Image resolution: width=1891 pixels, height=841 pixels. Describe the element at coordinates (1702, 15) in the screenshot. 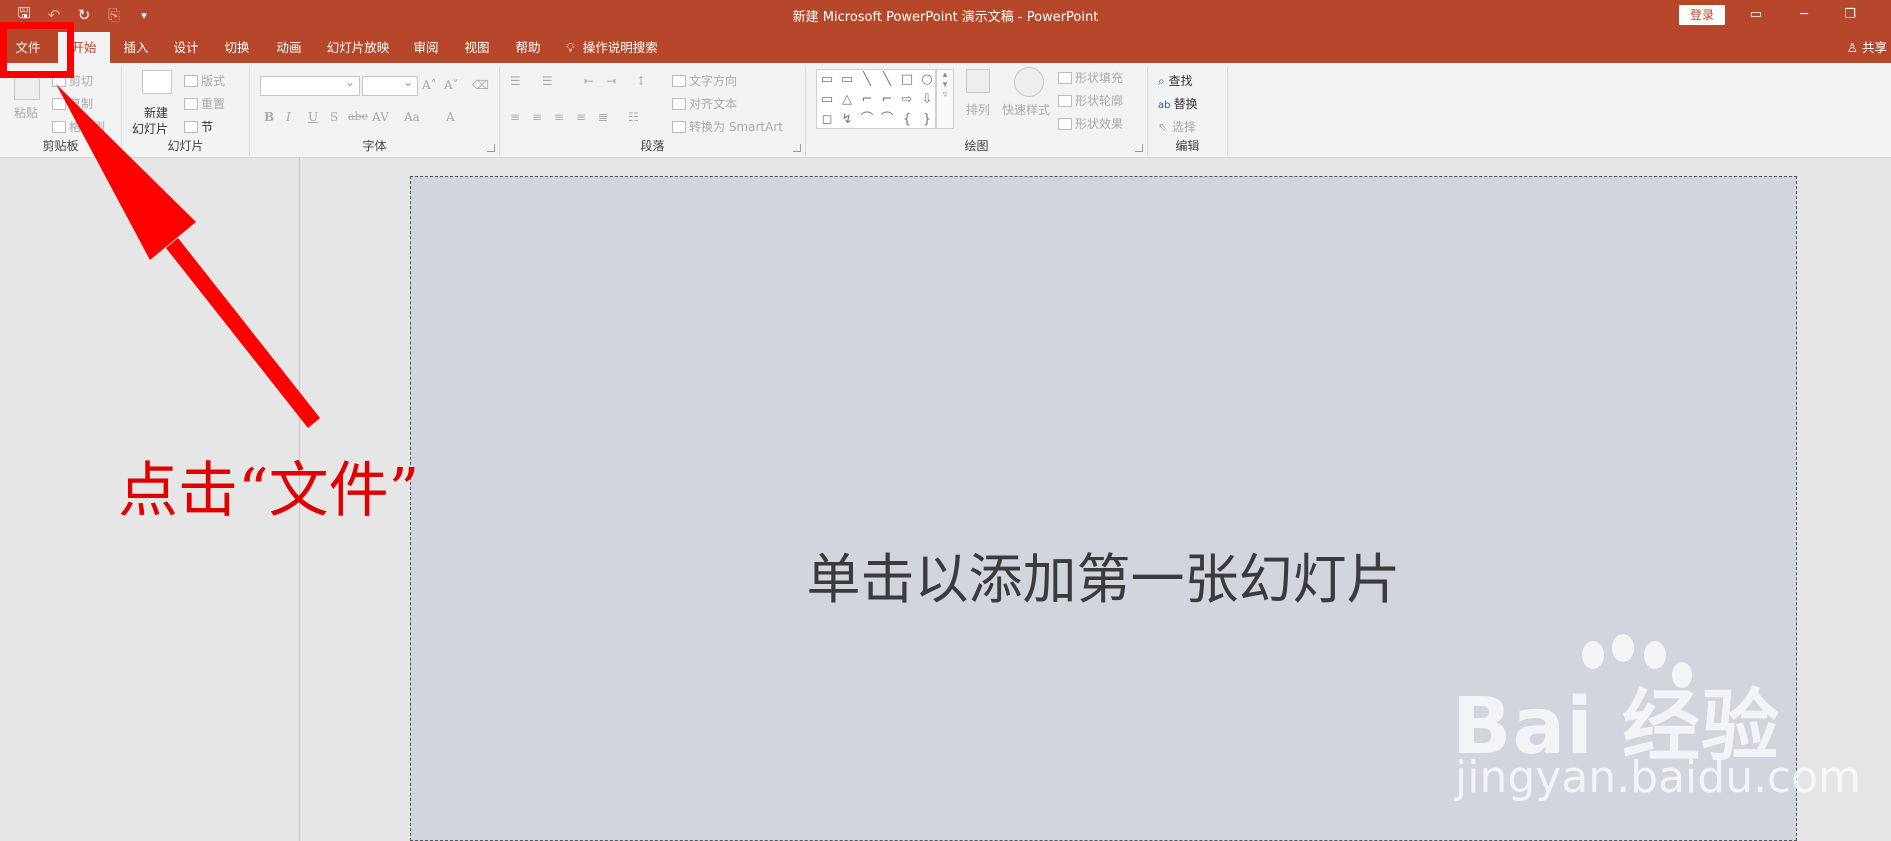

I see `login-button: 登录` at that location.